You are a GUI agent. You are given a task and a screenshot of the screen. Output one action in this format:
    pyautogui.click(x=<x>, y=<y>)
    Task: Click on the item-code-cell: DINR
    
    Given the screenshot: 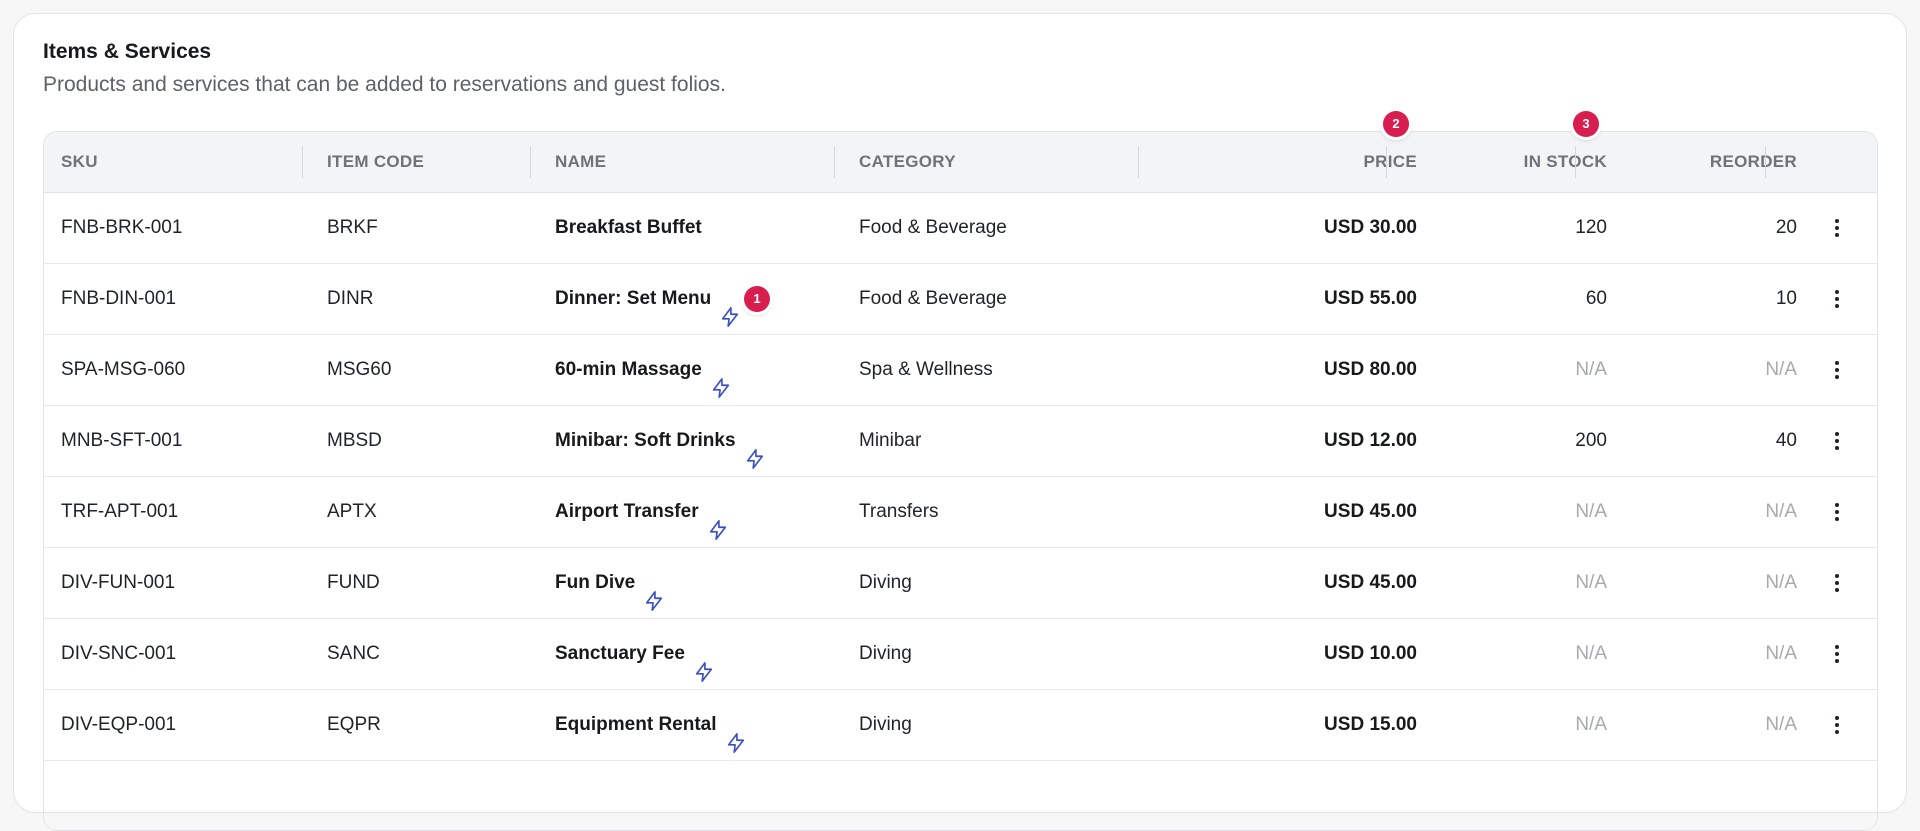 What is the action you would take?
    pyautogui.click(x=350, y=298)
    